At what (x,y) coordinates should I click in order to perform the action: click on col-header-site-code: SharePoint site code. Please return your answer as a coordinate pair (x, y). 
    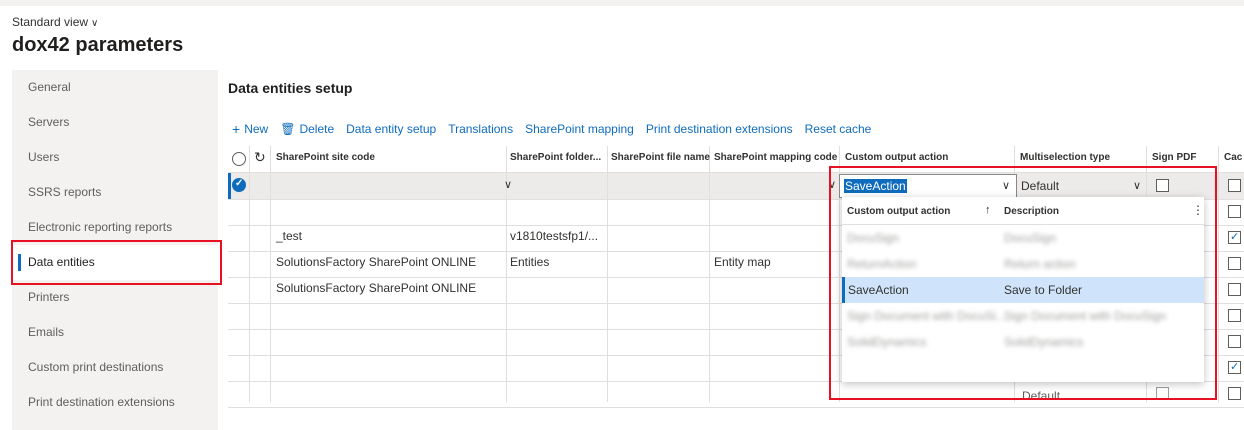
    Looking at the image, I should click on (325, 157).